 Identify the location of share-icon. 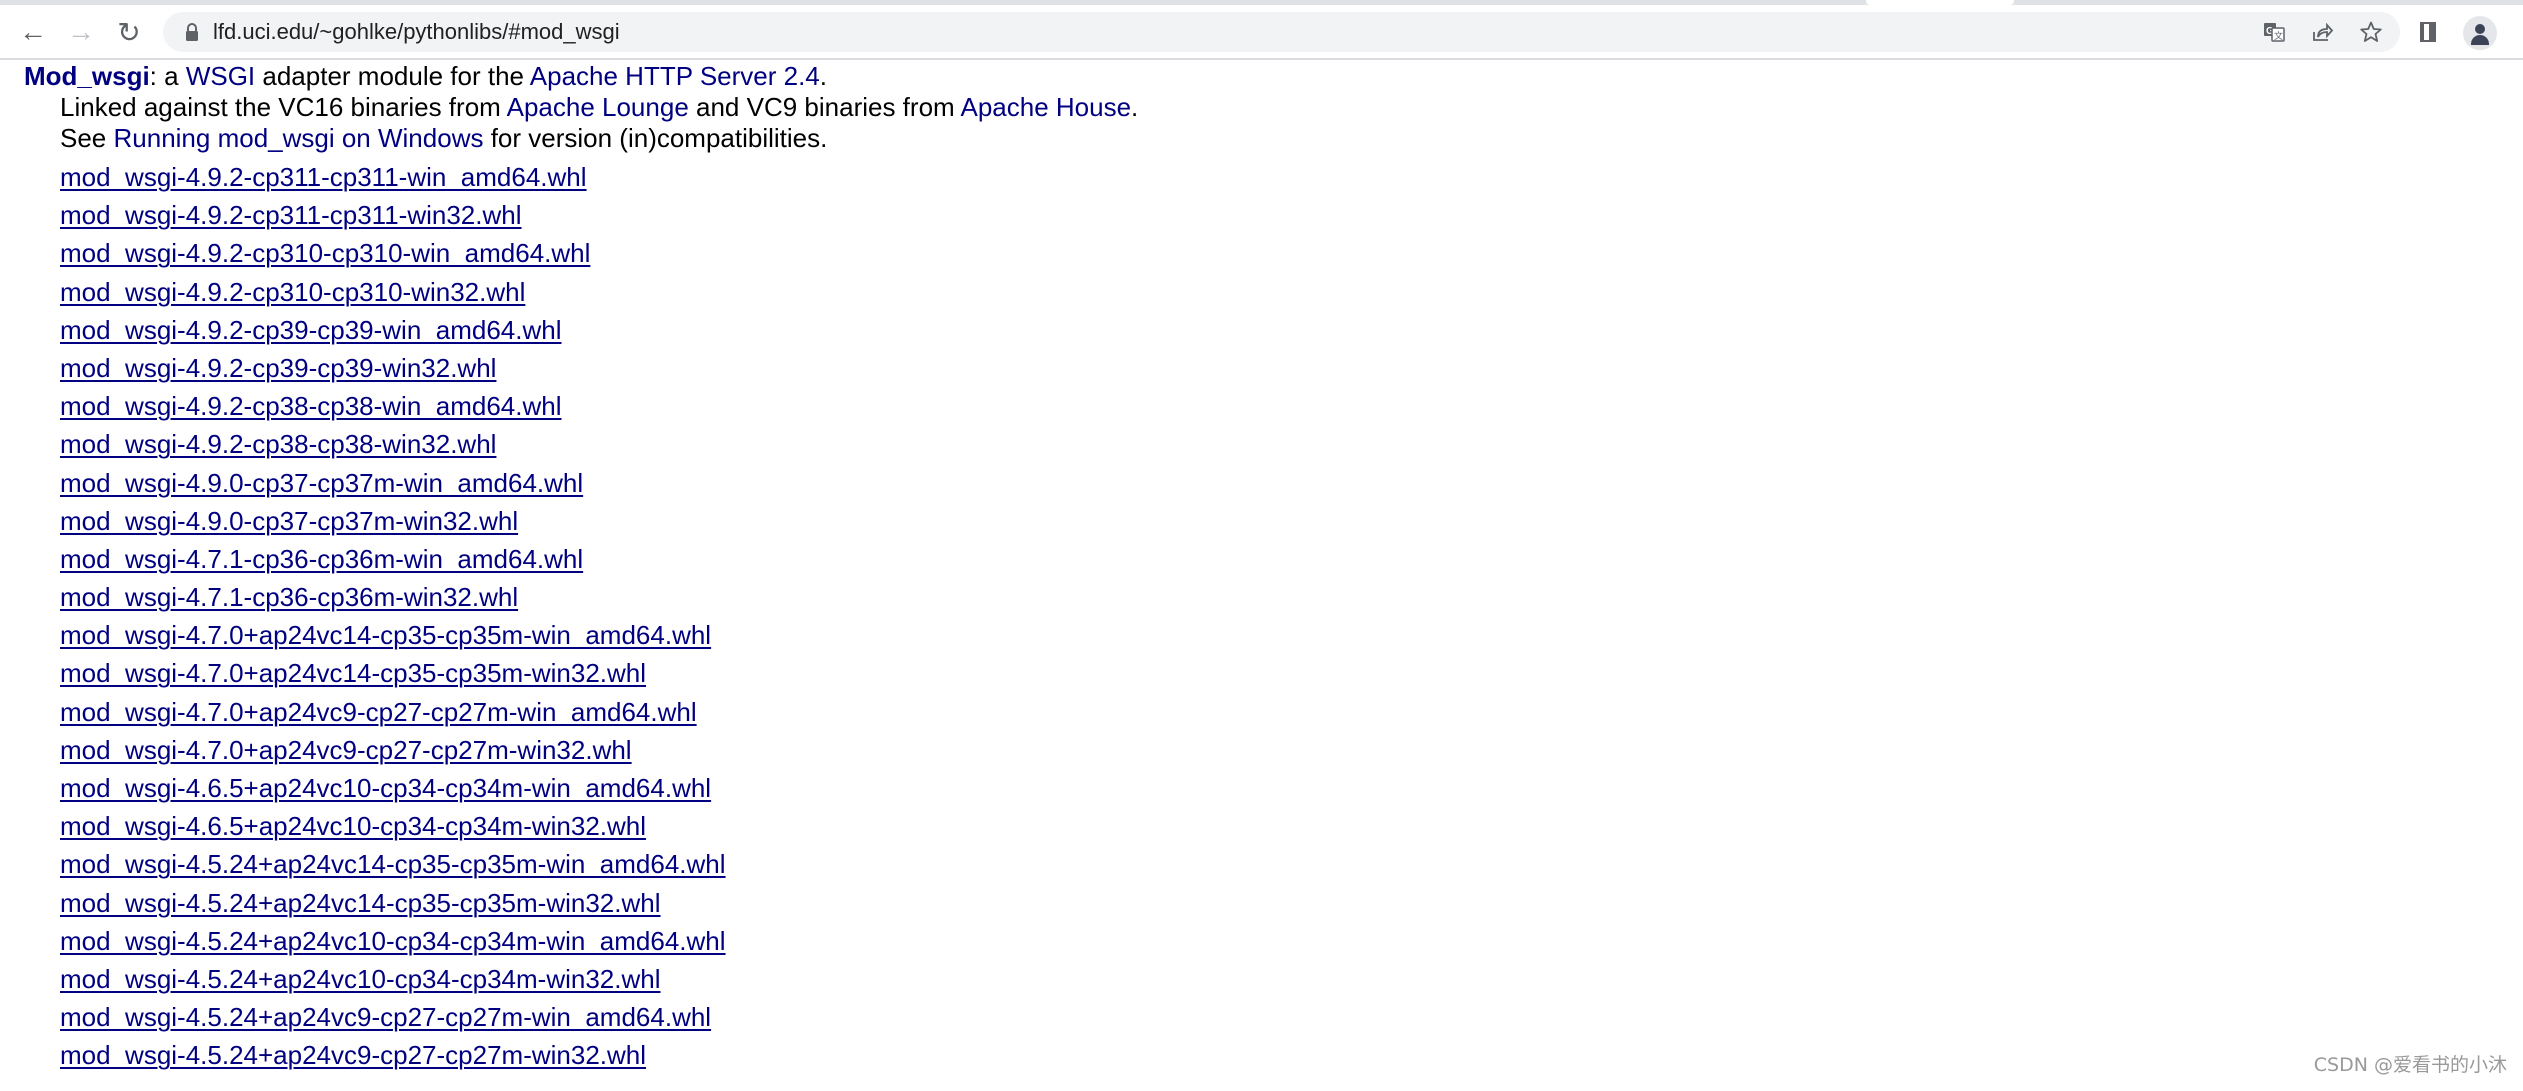
(2322, 32).